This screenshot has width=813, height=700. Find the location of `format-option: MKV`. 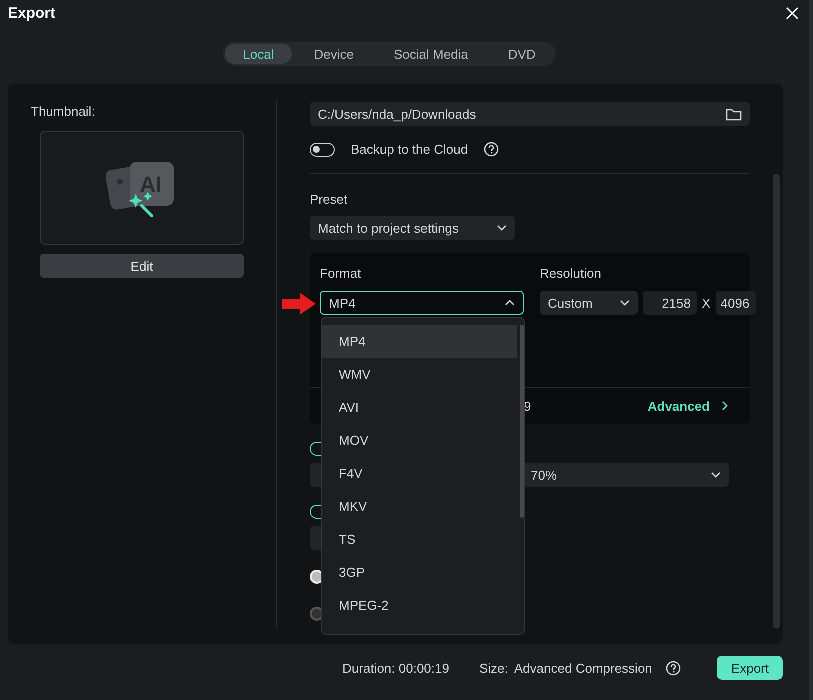

format-option: MKV is located at coordinates (419, 506).